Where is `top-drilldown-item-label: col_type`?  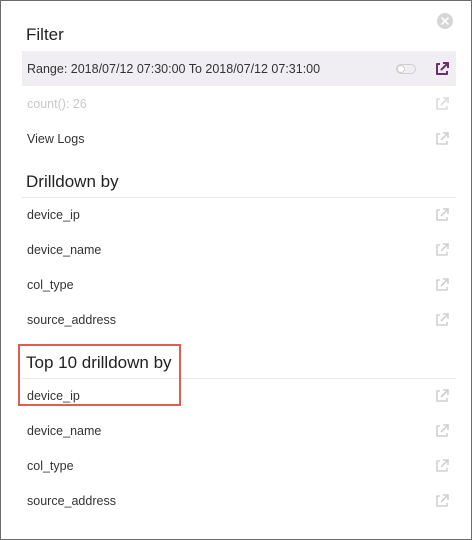
top-drilldown-item-label: col_type is located at coordinates (50, 465).